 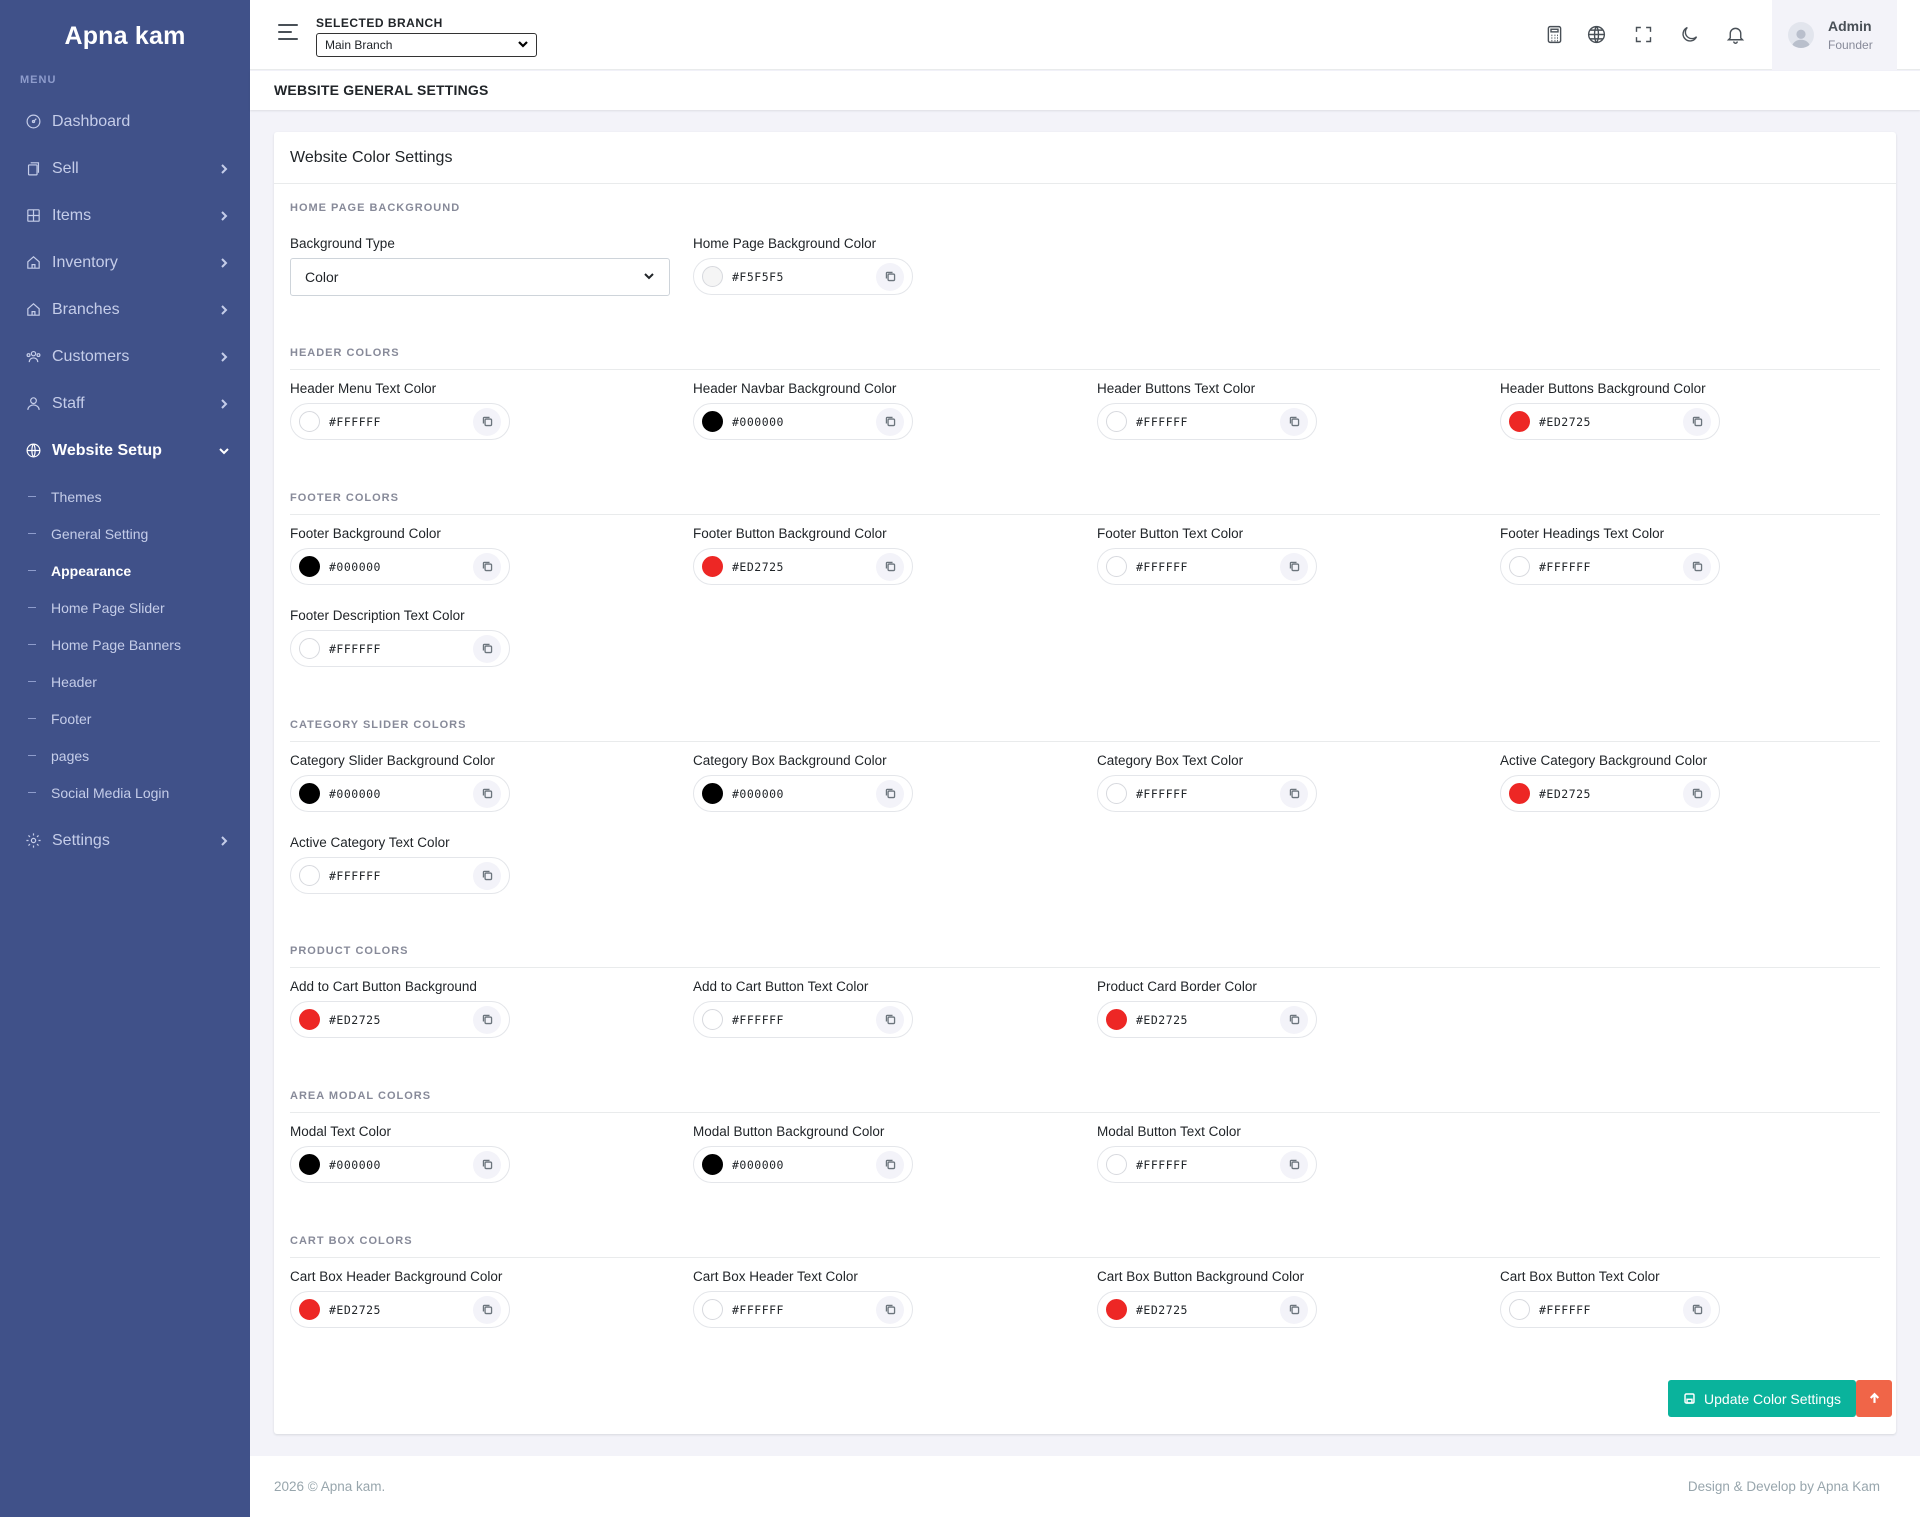 What do you see at coordinates (125, 570) in the screenshot?
I see `submenu-item-appearance: Appearance` at bounding box center [125, 570].